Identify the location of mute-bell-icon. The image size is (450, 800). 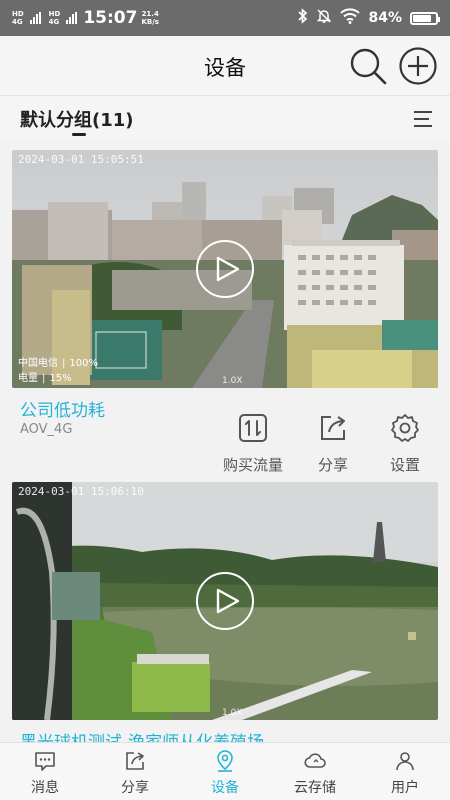
(324, 18).